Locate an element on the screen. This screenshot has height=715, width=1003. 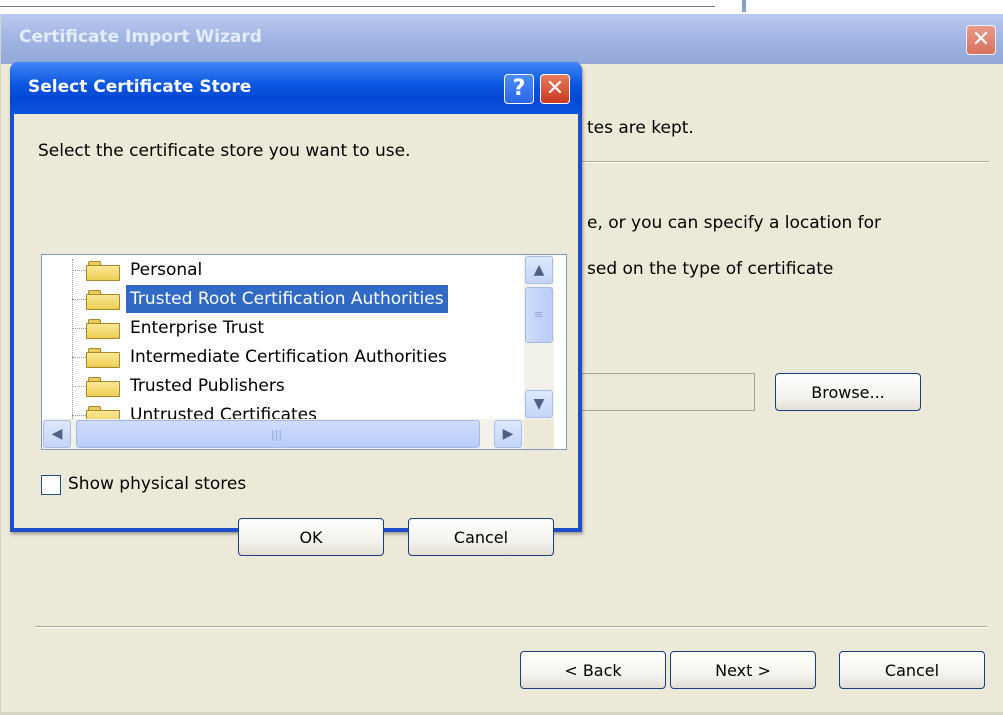
help-button: ? is located at coordinates (519, 89).